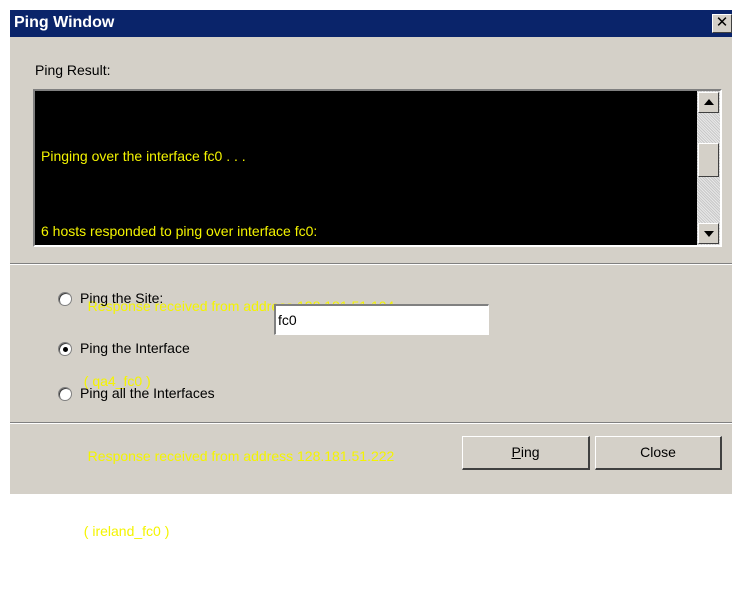  I want to click on close-button: Close, so click(658, 453).